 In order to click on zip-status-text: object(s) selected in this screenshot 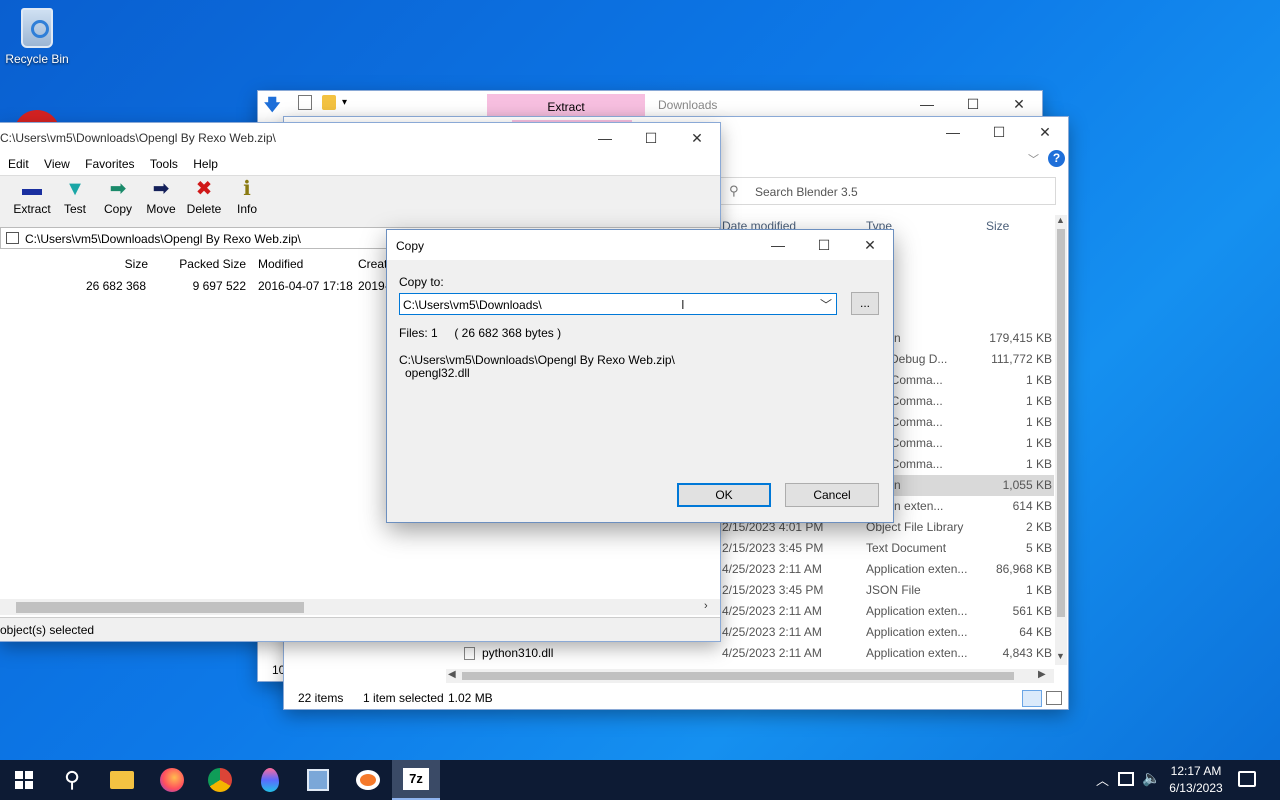, I will do `click(47, 630)`.